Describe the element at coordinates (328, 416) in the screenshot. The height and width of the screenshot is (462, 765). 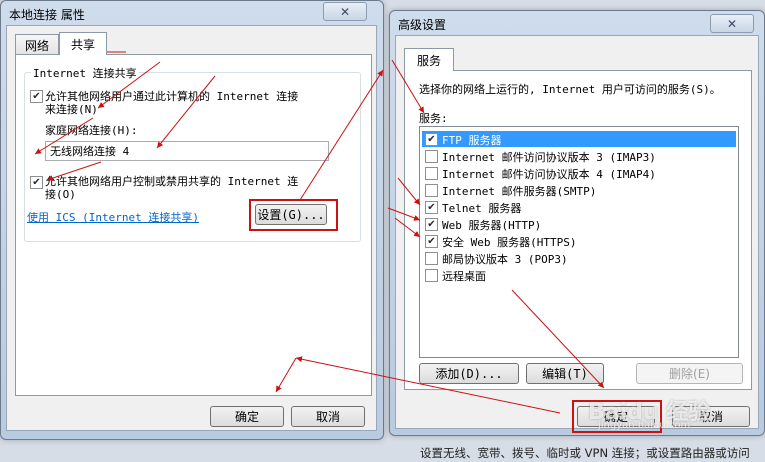
I see `cancel-button: 取消` at that location.